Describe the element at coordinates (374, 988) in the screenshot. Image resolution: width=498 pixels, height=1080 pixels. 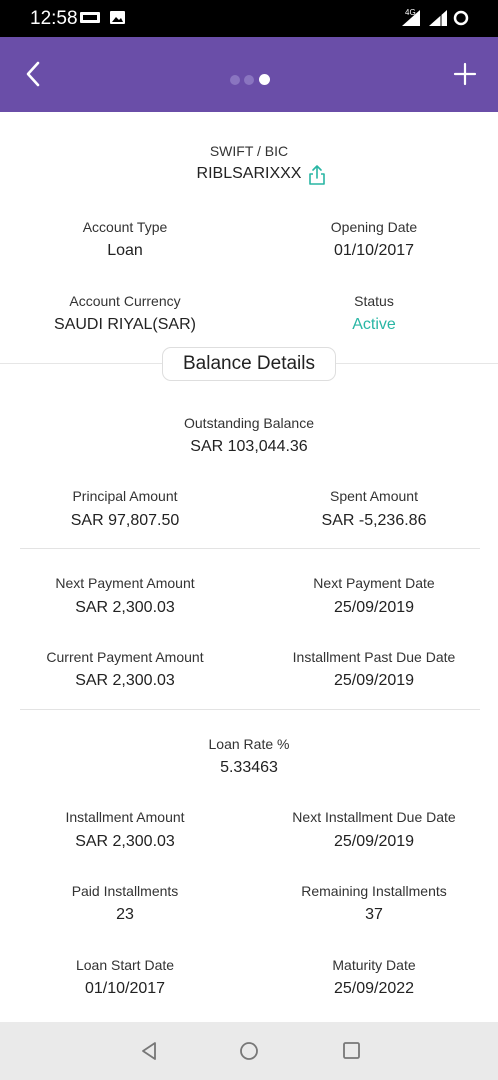
I see `maturity-date-value: 25/09/2022` at that location.